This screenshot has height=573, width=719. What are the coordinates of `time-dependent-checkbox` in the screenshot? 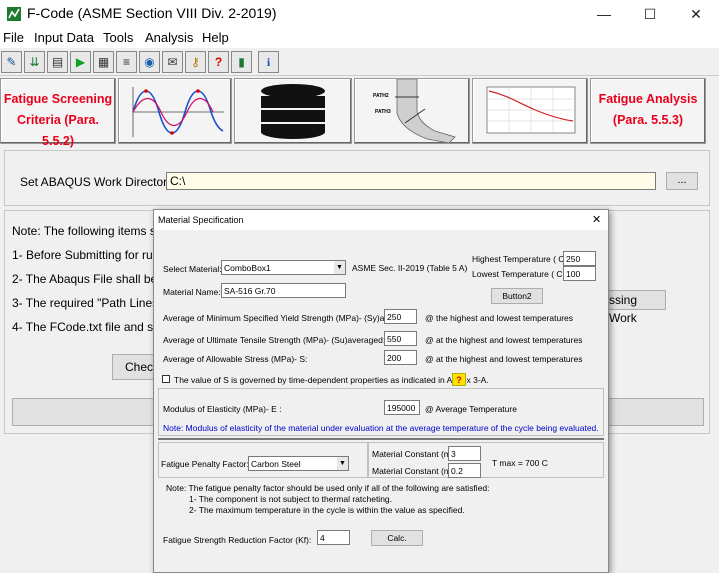 It's located at (166, 379).